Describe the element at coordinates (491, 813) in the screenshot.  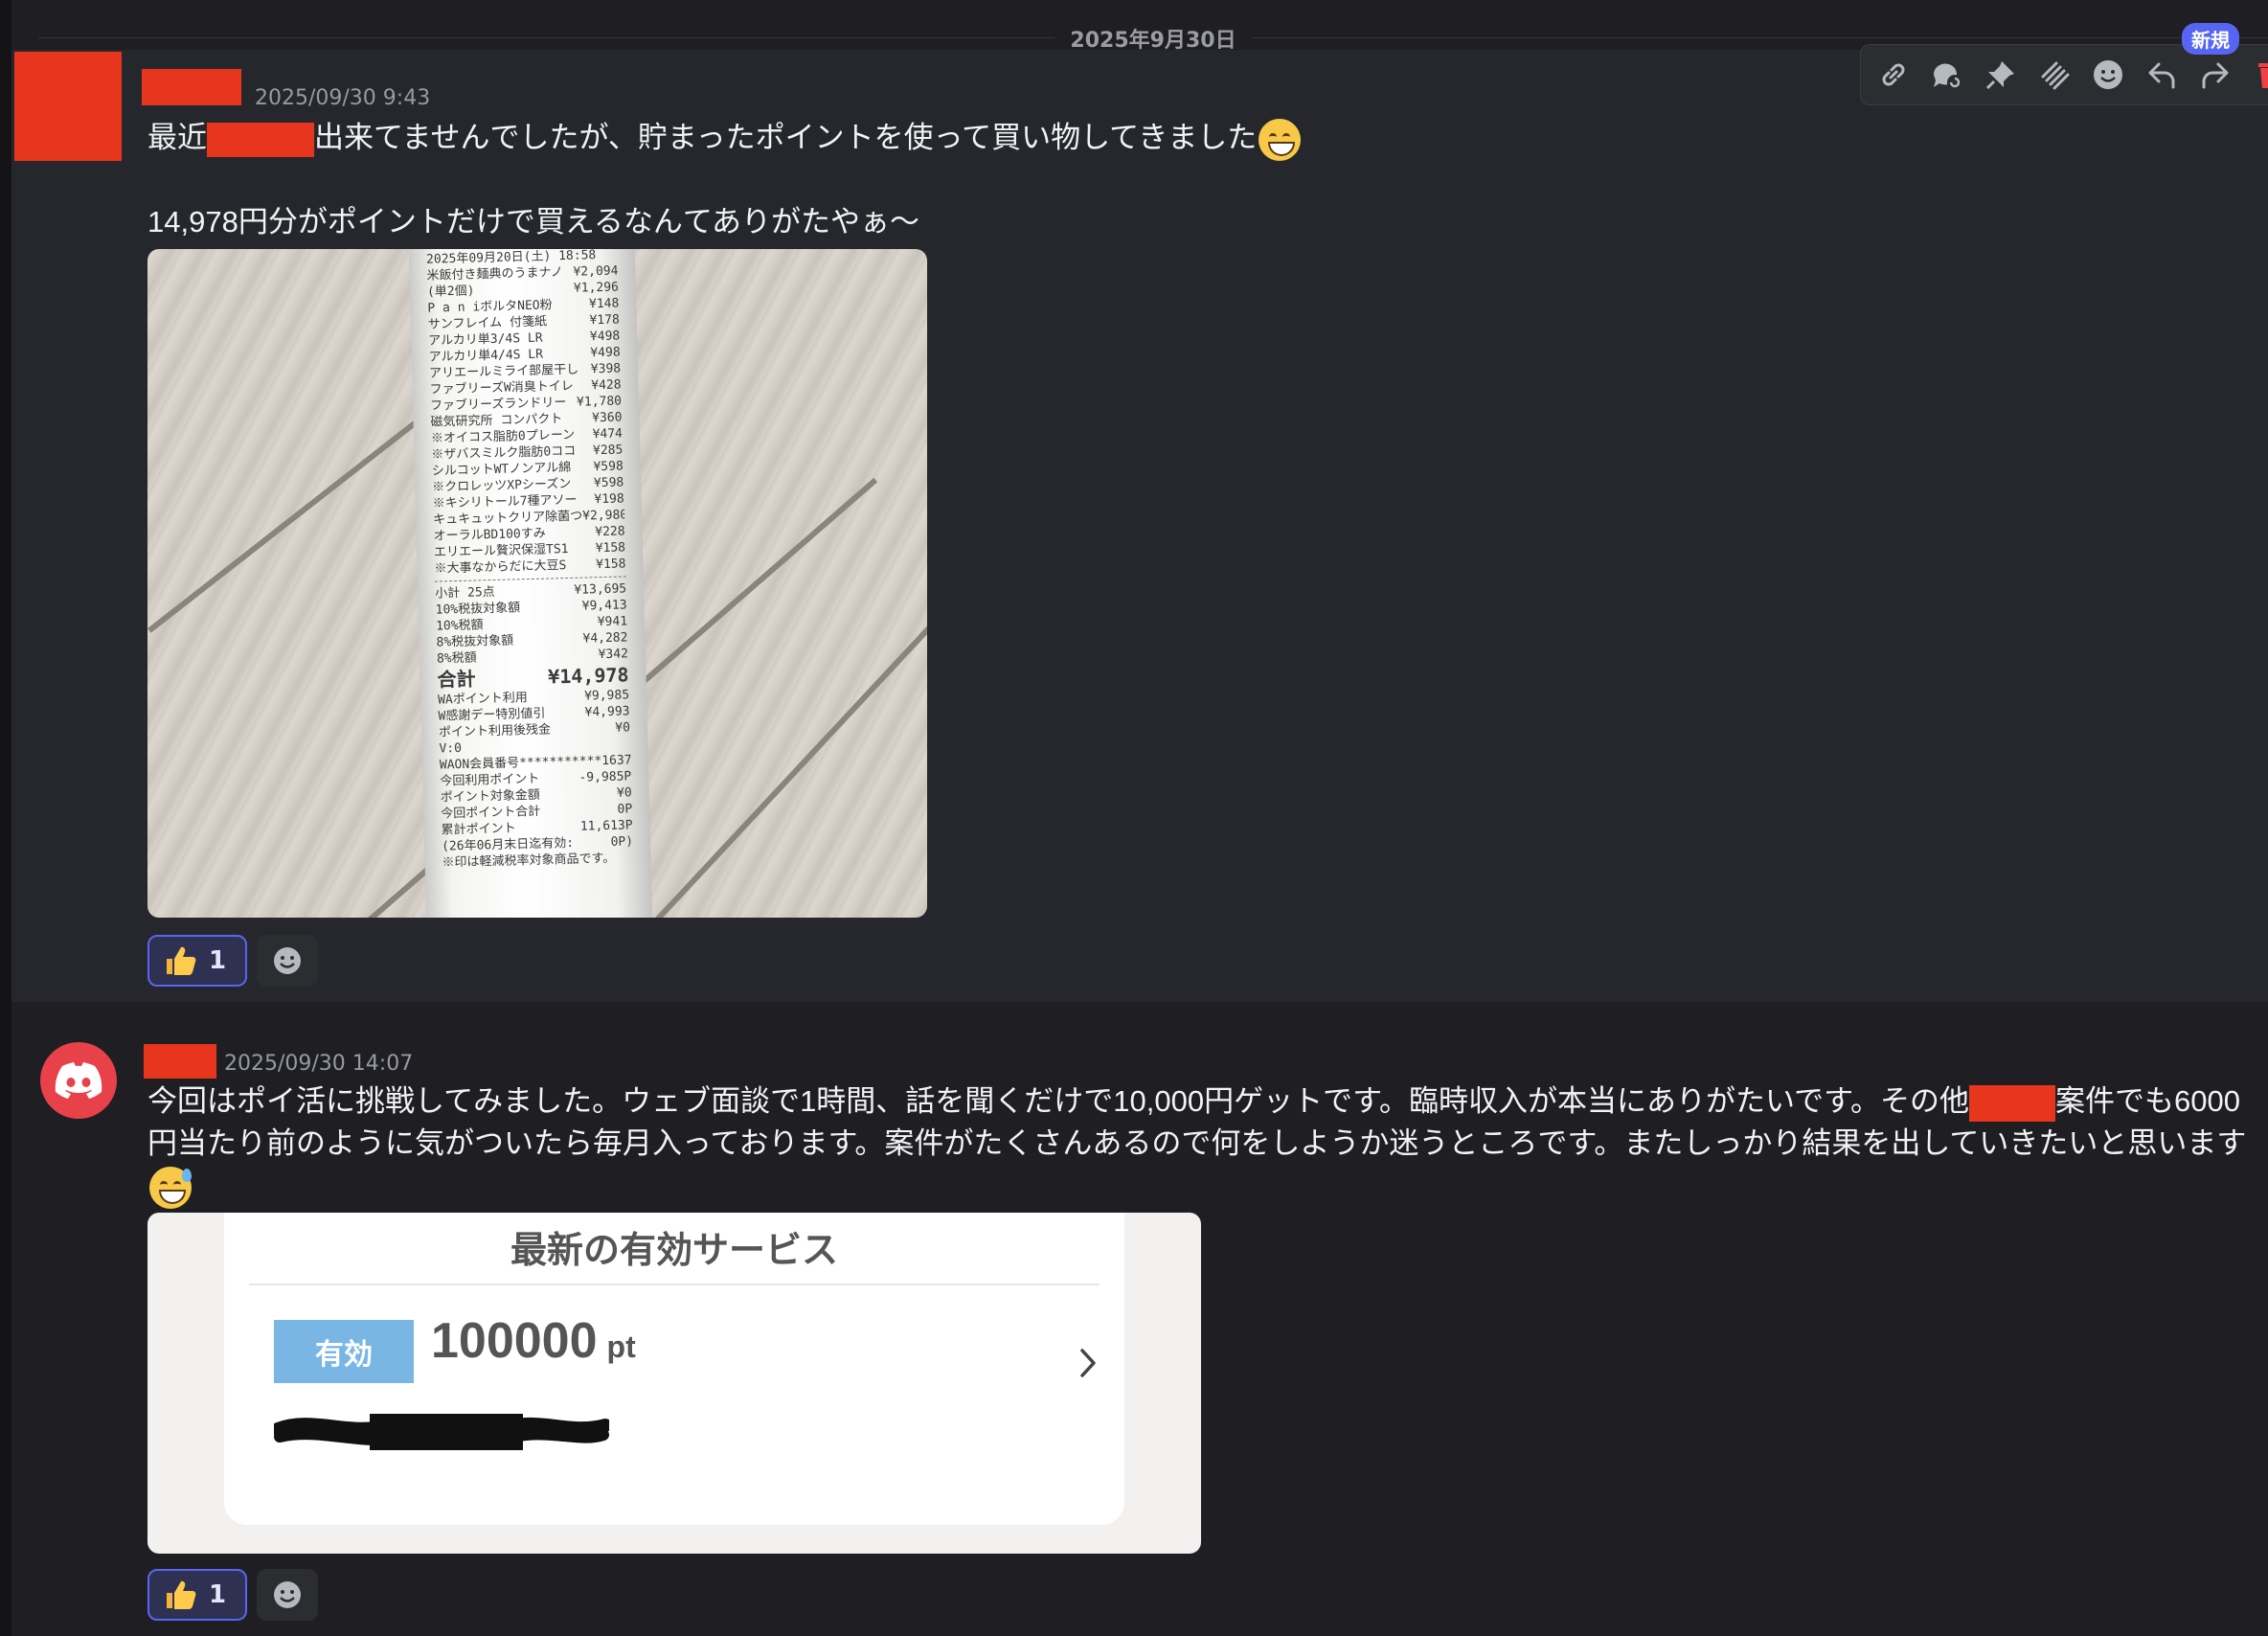
I see `receipt-item-label: 今回ポイント合計` at that location.